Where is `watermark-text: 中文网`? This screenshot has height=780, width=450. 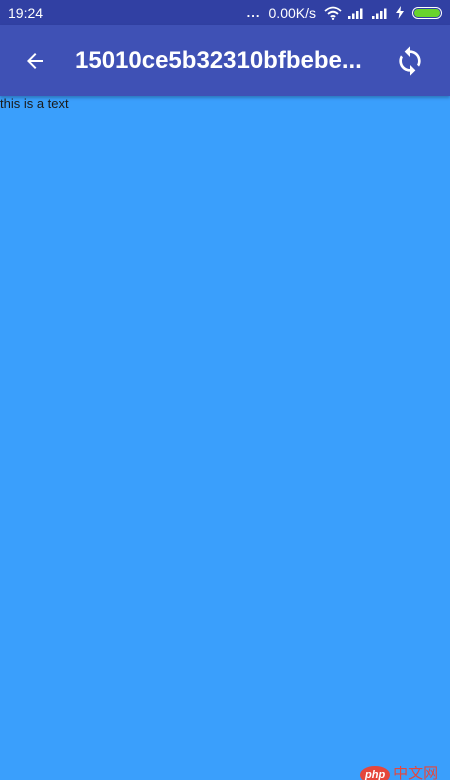
watermark-text: 中文网 is located at coordinates (416, 773).